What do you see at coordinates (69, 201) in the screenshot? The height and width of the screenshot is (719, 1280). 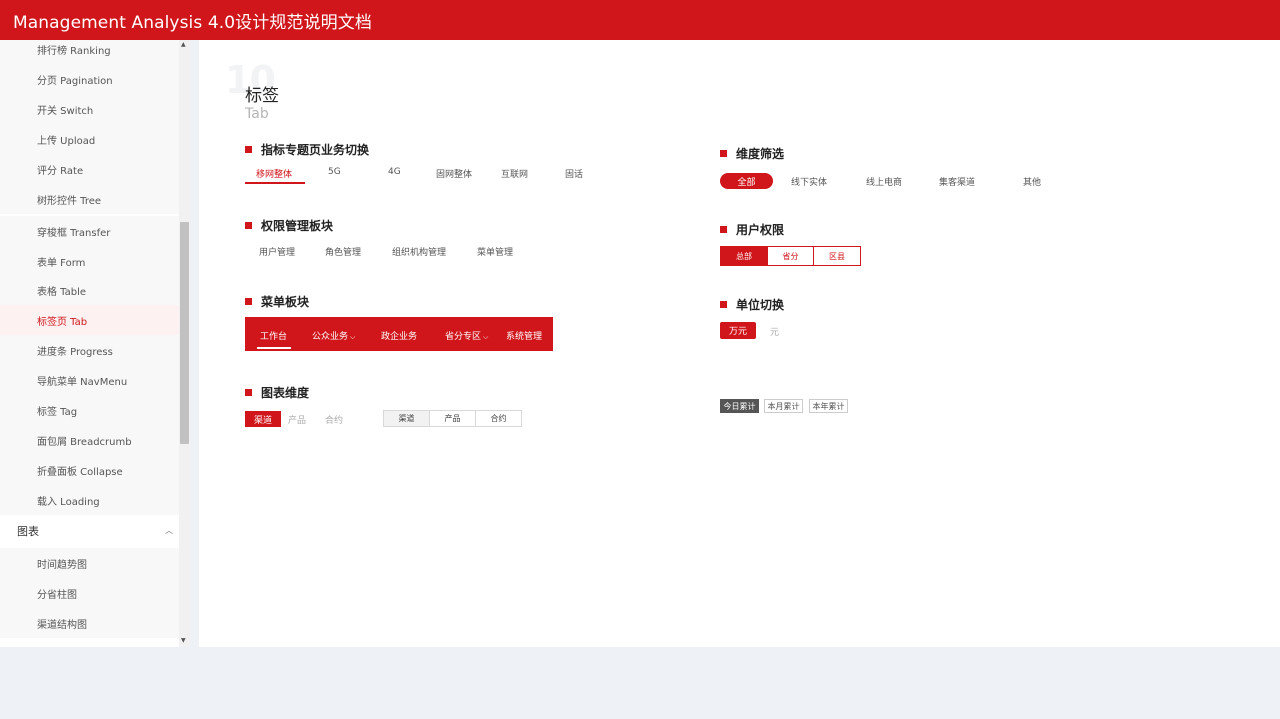 I see `sidebar-item-label: 树形控件 Tree` at bounding box center [69, 201].